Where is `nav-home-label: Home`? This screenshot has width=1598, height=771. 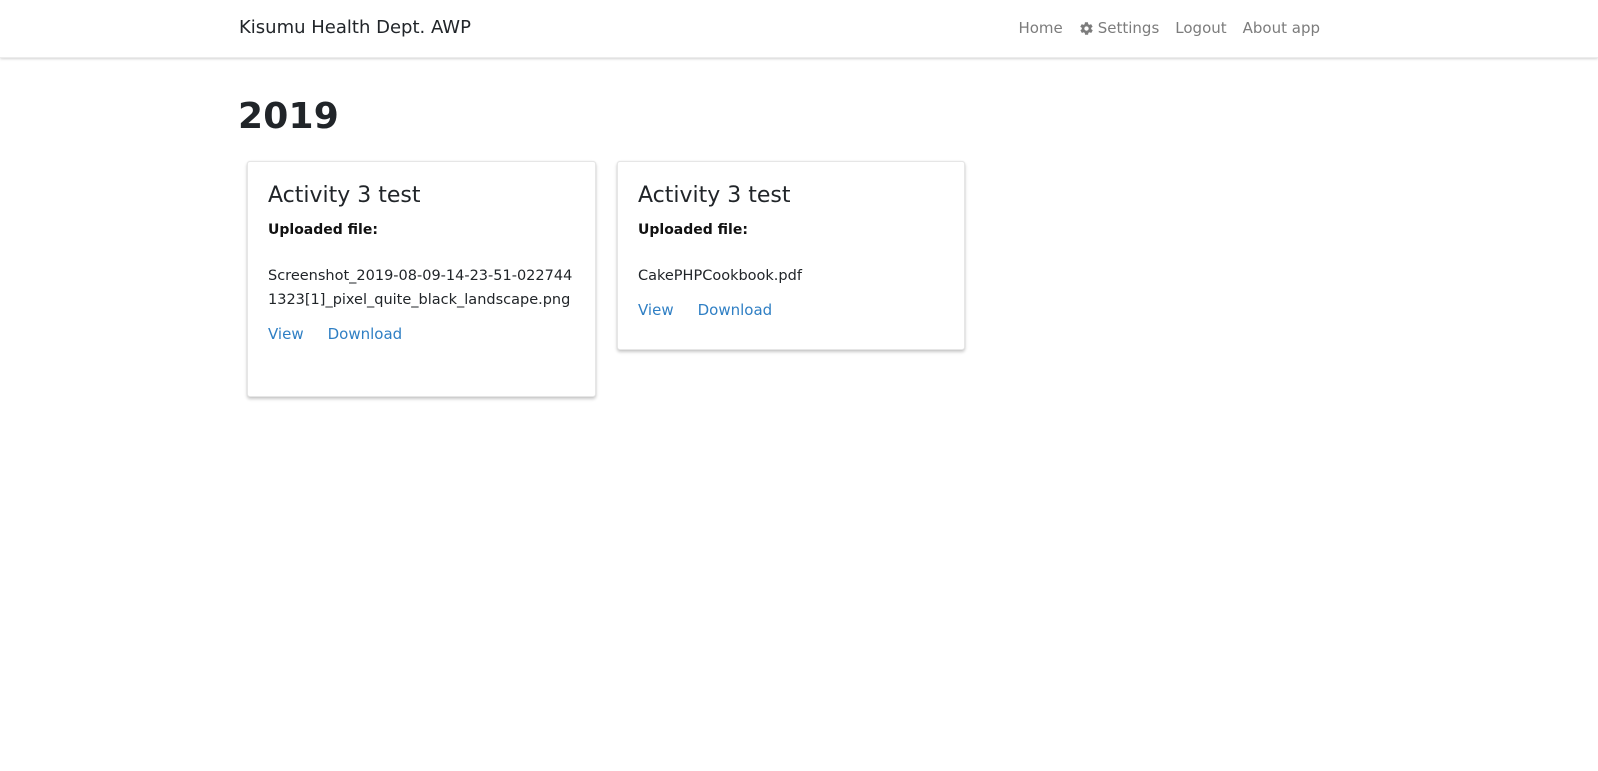
nav-home-label: Home is located at coordinates (1040, 28).